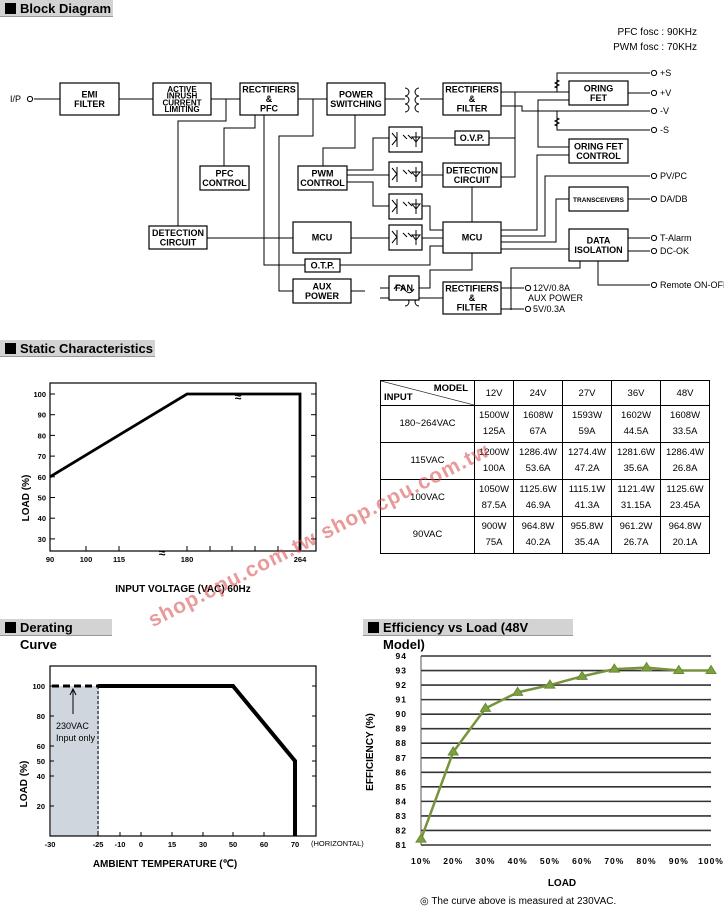  What do you see at coordinates (614, 861) in the screenshot?
I see `x-tick-label: 70%` at bounding box center [614, 861].